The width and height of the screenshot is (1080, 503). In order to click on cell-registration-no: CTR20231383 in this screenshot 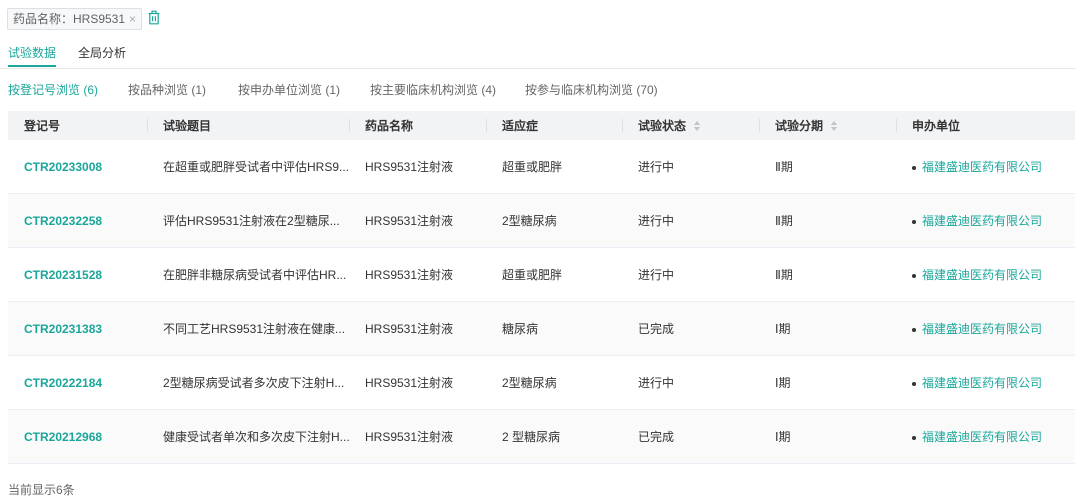, I will do `click(77, 328)`.